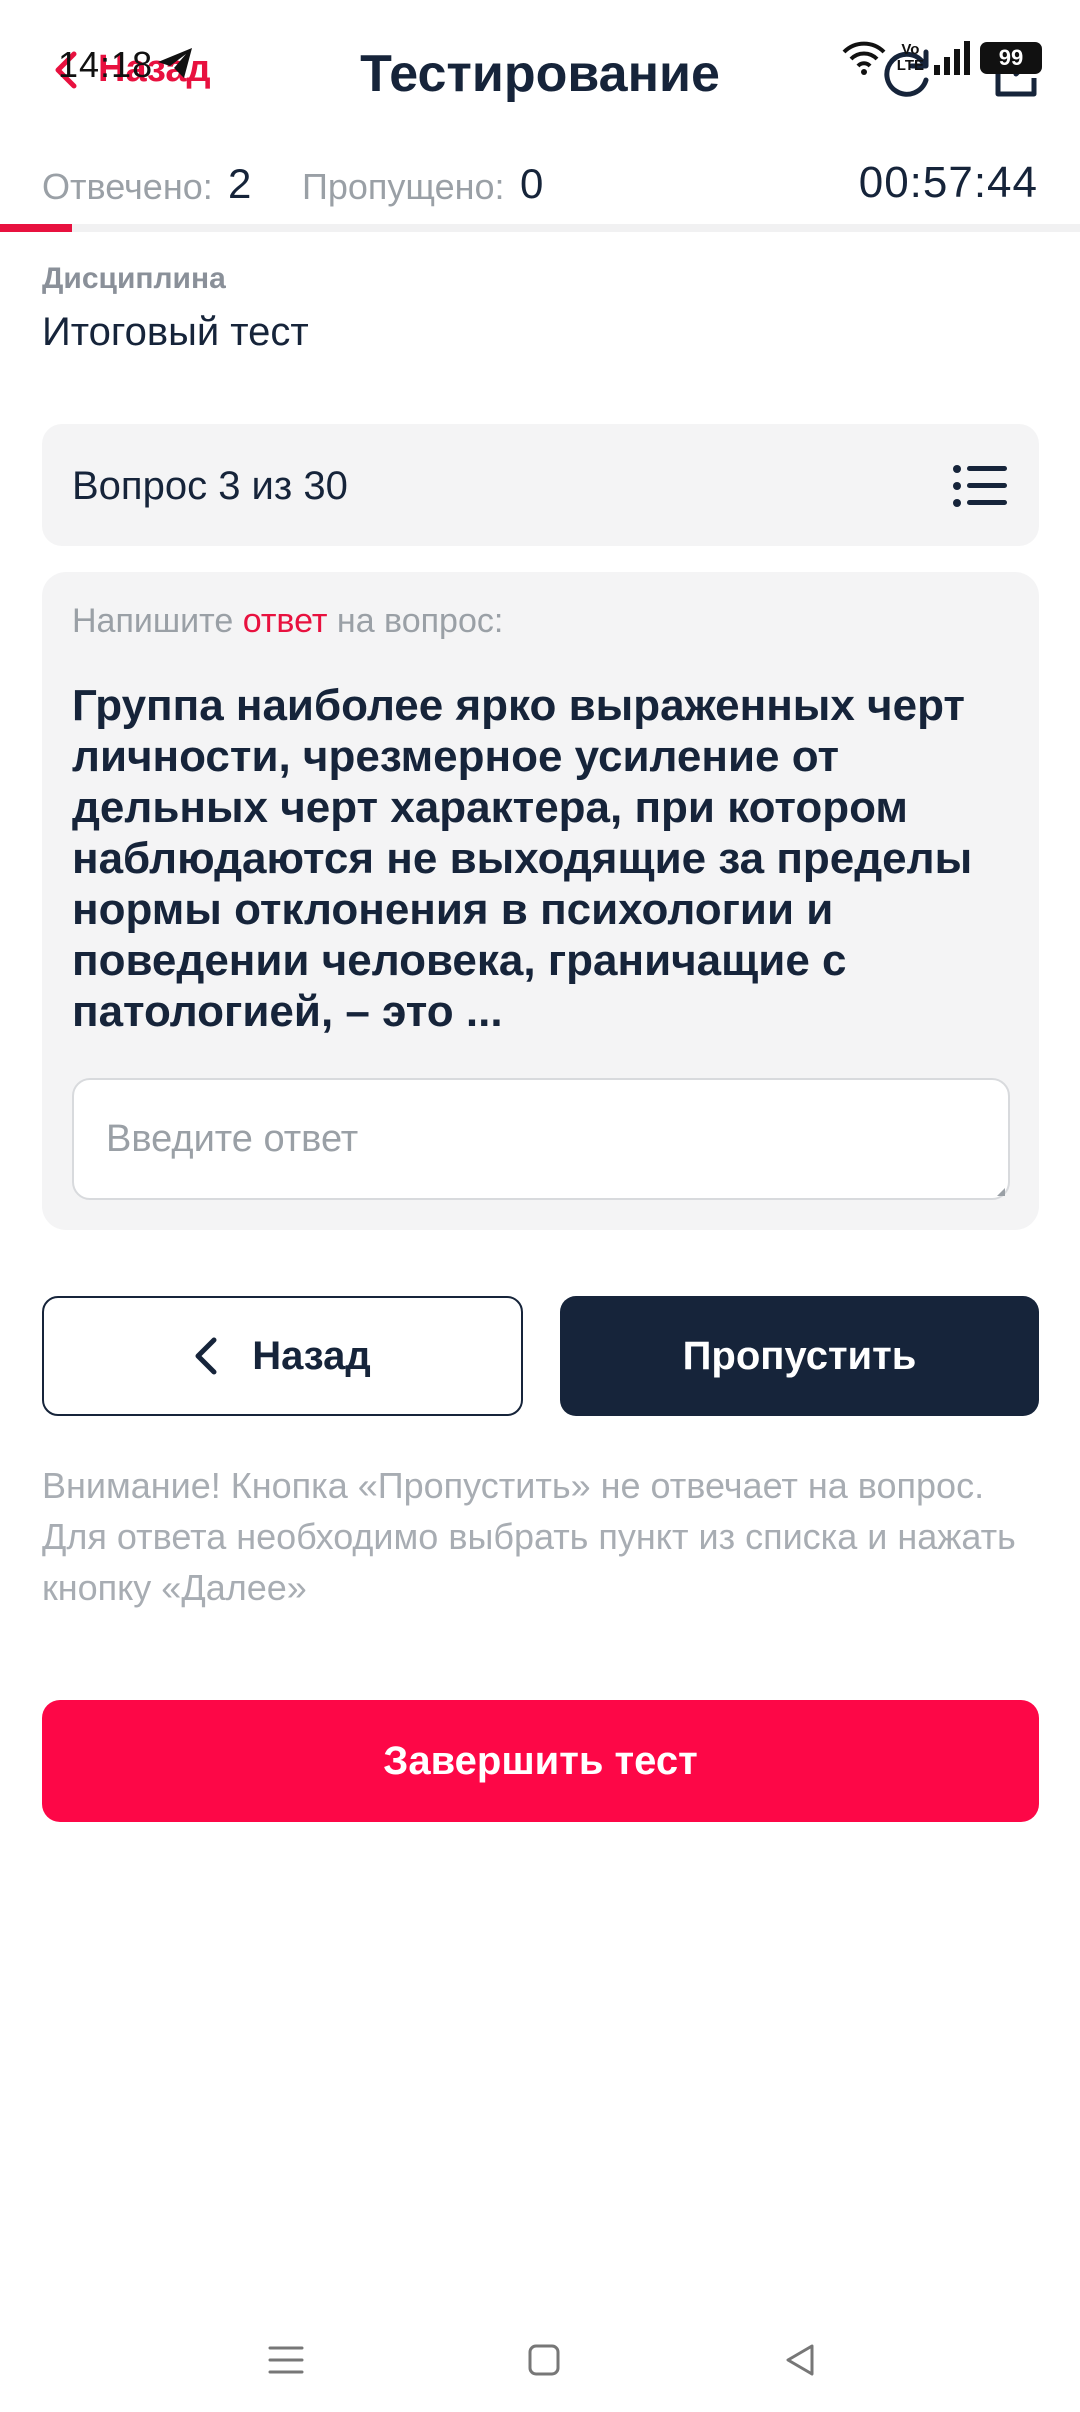 The width and height of the screenshot is (1080, 2412). Describe the element at coordinates (311, 1355) in the screenshot. I see `back-button-label: Назад` at that location.